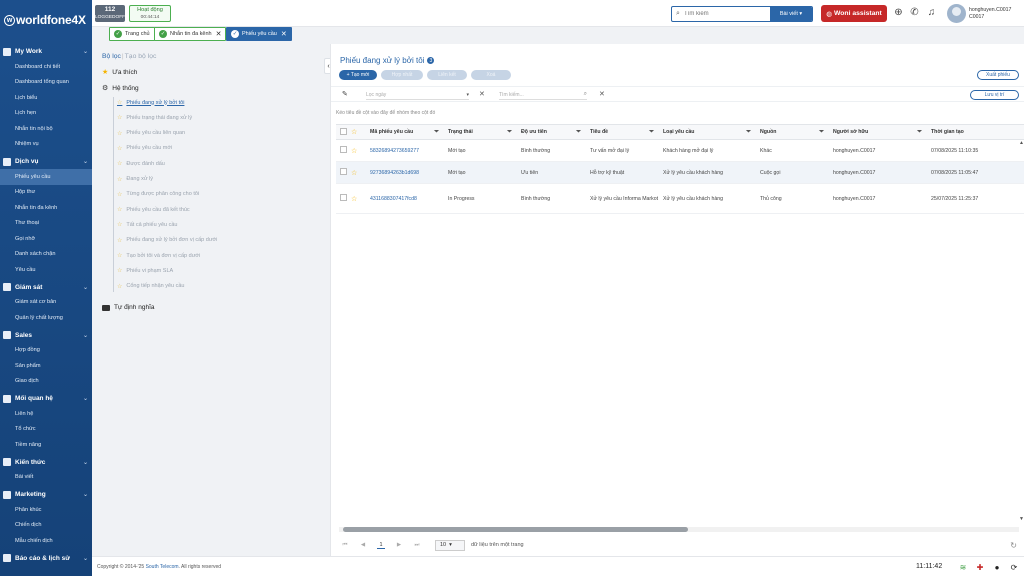 Image resolution: width=1024 pixels, height=576 pixels. What do you see at coordinates (358, 75) in the screenshot?
I see `create-button: + Tạo mới` at bounding box center [358, 75].